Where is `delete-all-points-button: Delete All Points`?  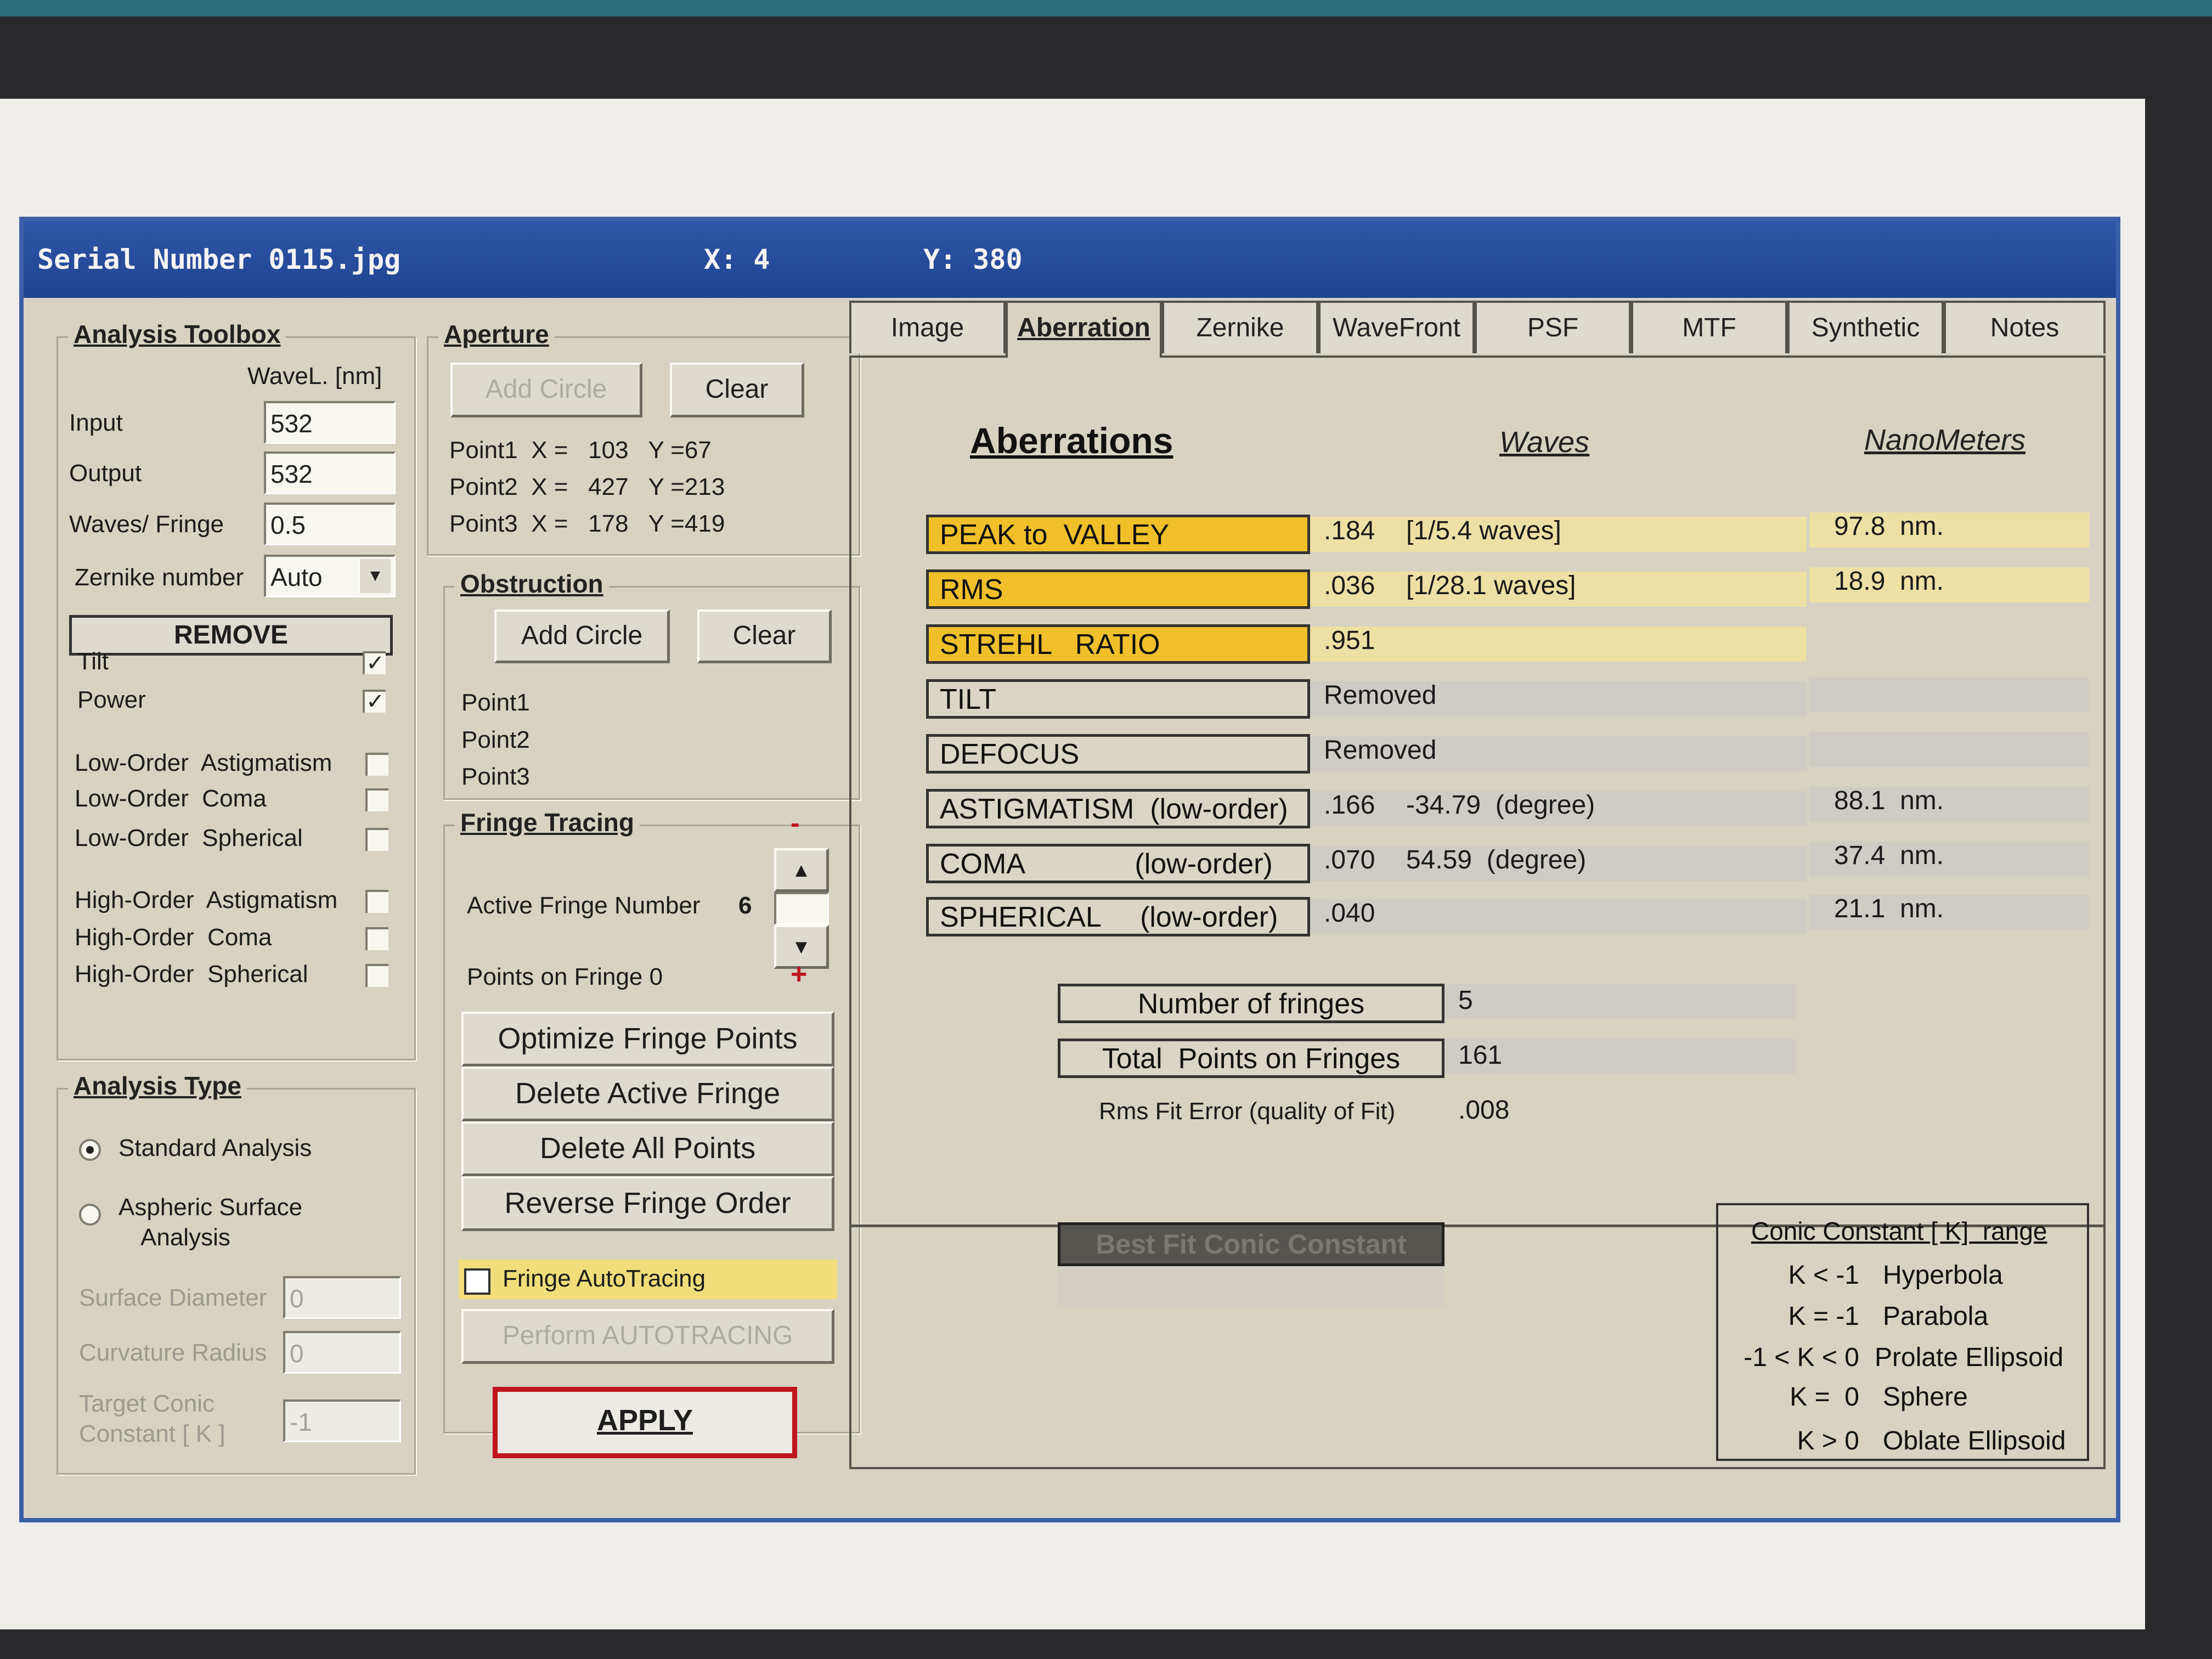 delete-all-points-button: Delete All Points is located at coordinates (647, 1149).